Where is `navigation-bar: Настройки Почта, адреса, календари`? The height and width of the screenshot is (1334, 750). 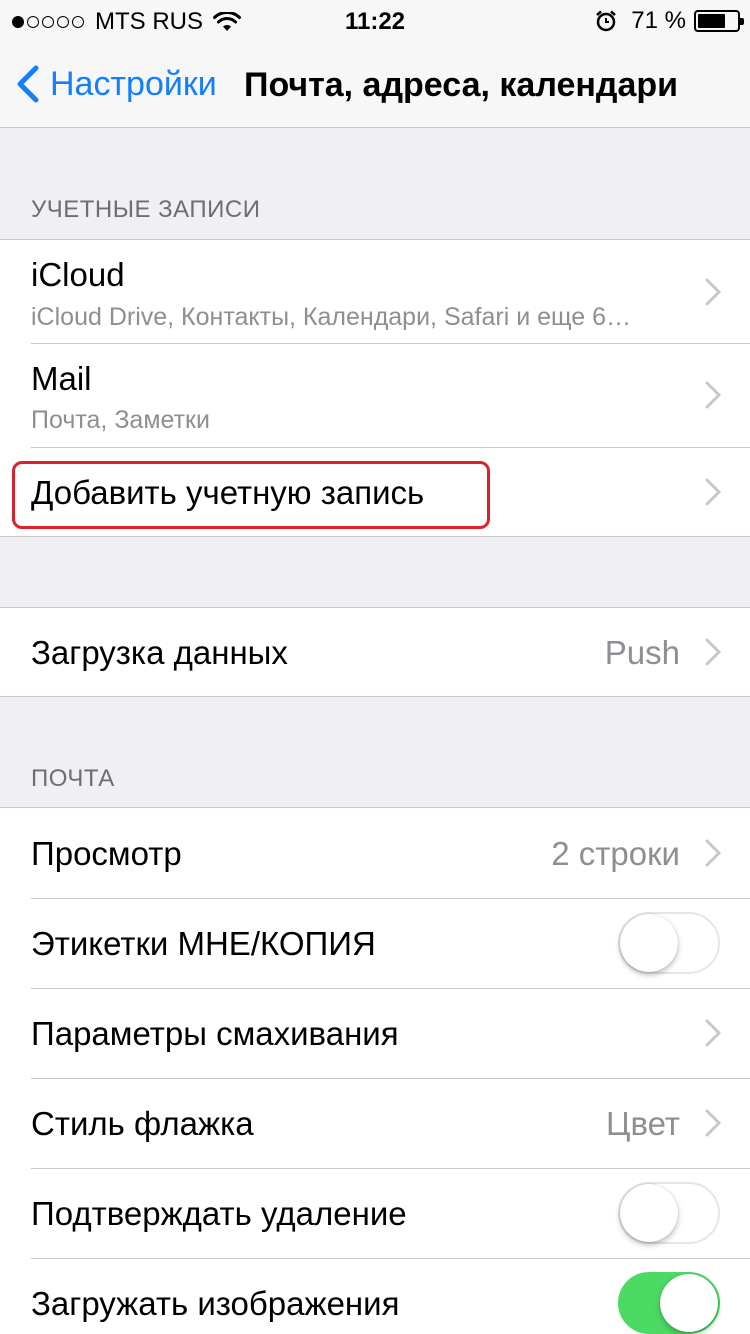
navigation-bar: Настройки Почта, адреса, календари is located at coordinates (375, 84).